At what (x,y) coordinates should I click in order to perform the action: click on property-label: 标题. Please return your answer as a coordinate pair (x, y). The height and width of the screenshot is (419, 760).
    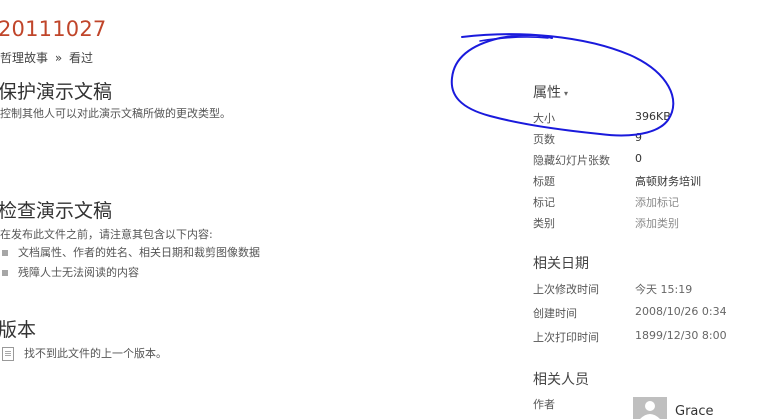
    Looking at the image, I should click on (544, 181).